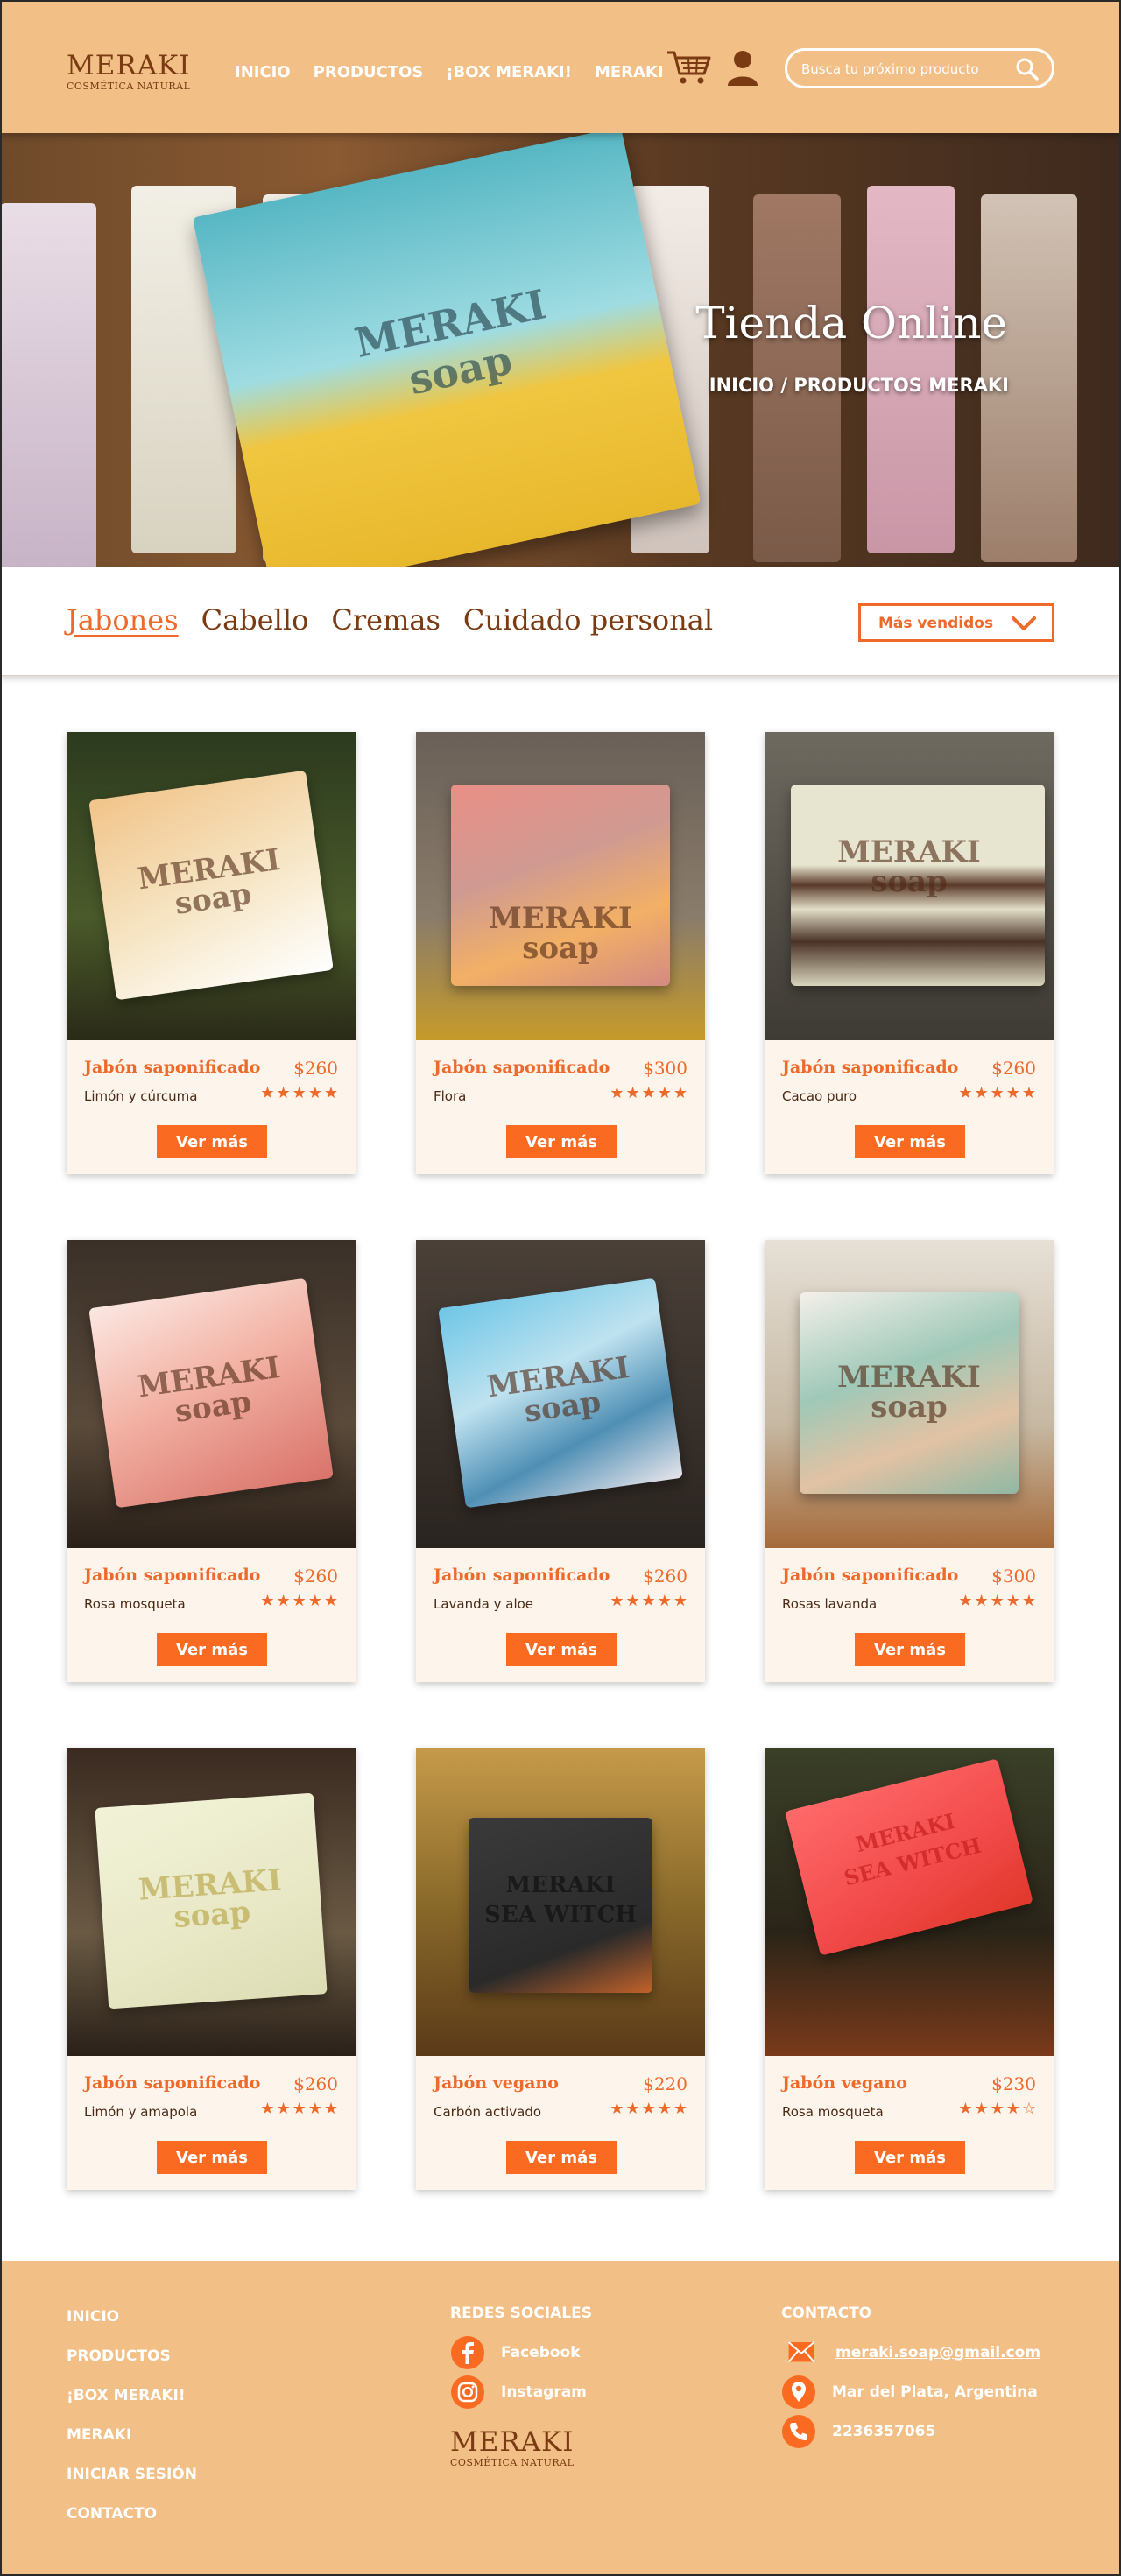 The width and height of the screenshot is (1121, 2576). What do you see at coordinates (123, 620) in the screenshot?
I see `tab-jabones: Jabones` at bounding box center [123, 620].